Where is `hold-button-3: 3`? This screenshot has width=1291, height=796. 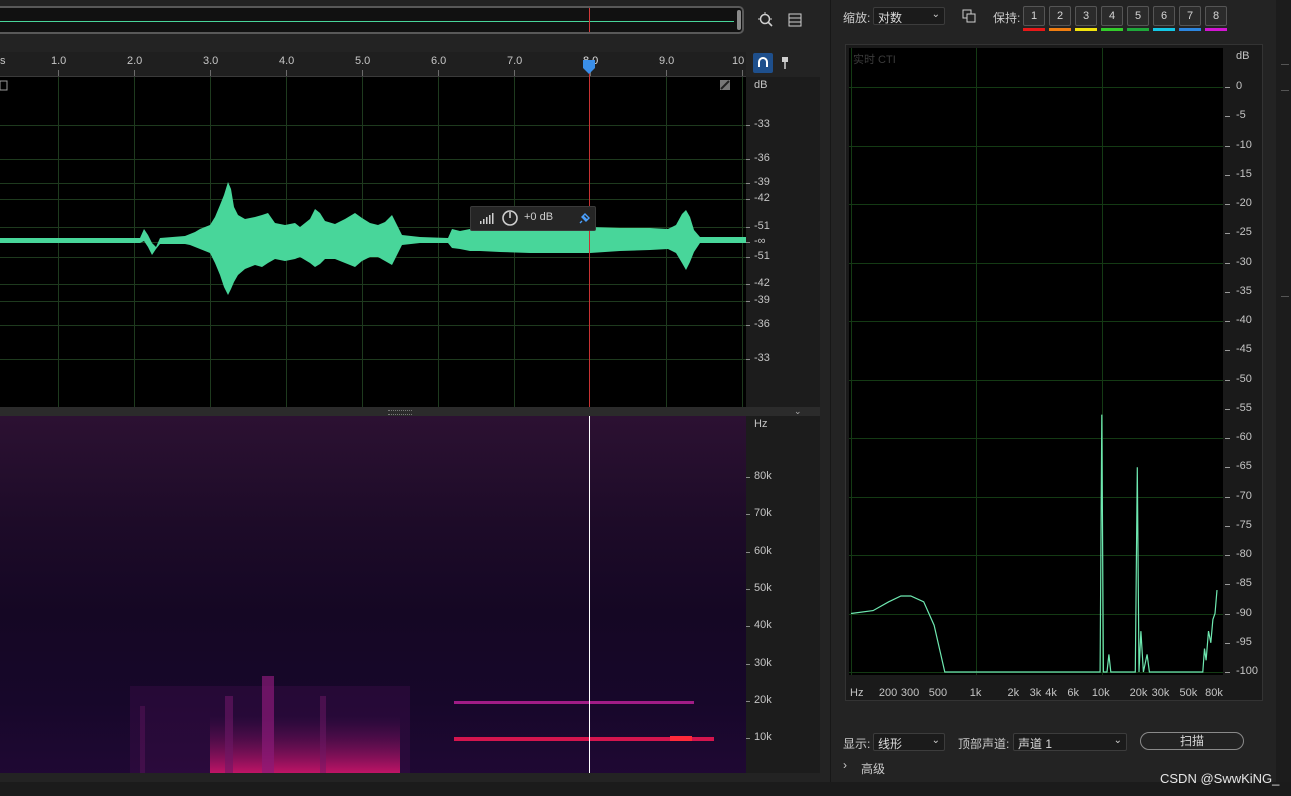
hold-button-3: 3 is located at coordinates (1086, 16).